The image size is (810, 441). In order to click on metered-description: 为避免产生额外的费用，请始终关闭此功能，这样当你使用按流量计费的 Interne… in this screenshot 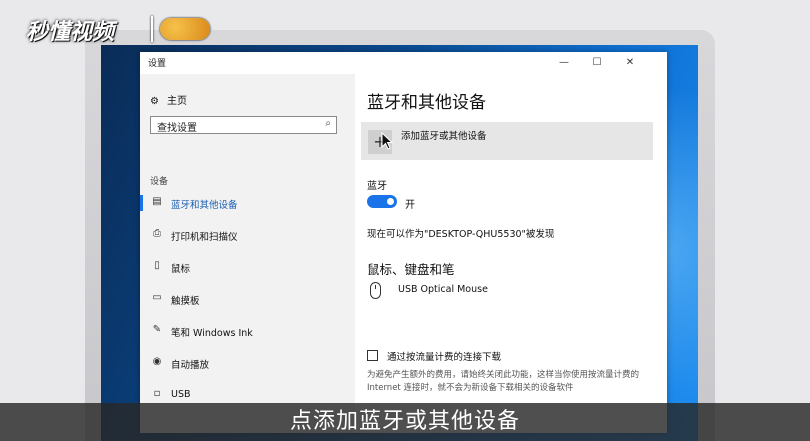, I will do `click(503, 381)`.